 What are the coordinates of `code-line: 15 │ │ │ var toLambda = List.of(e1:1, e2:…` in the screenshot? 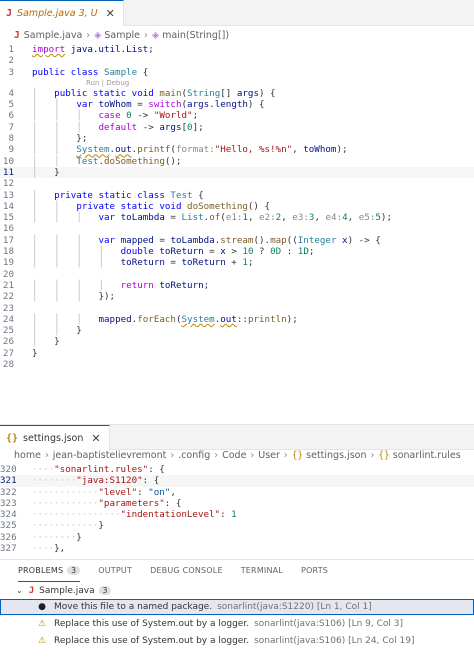 It's located at (237, 217).